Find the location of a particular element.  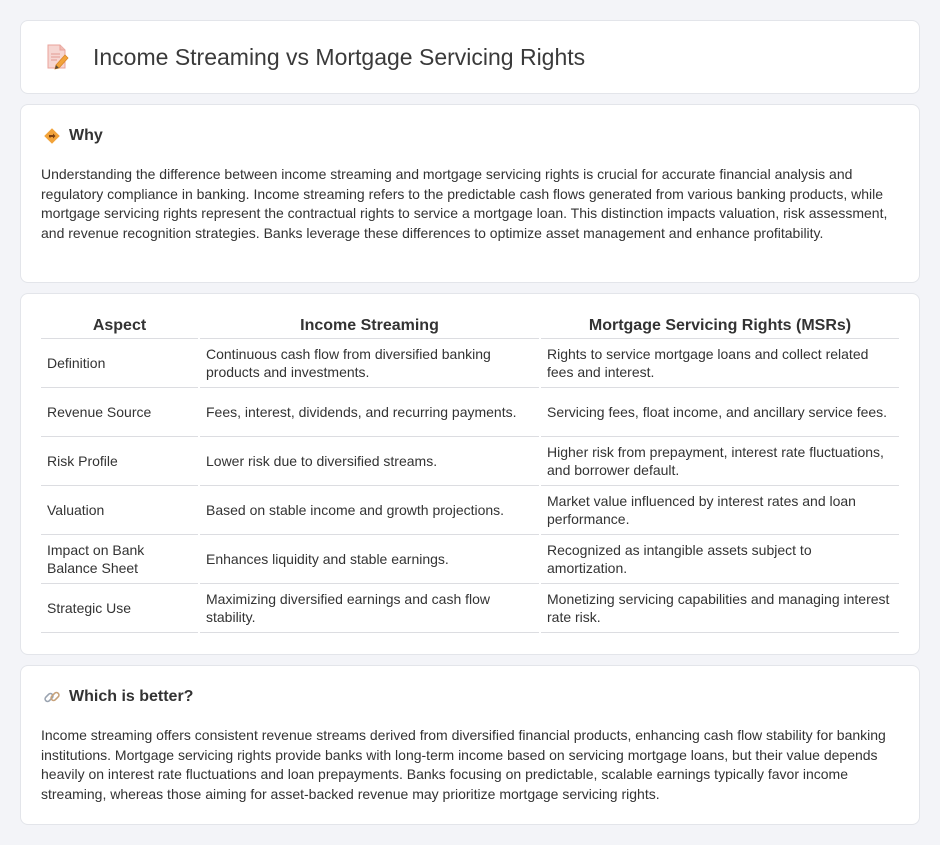

row-income-streaming: Enhances liquidity and stable earnings. is located at coordinates (369, 559).